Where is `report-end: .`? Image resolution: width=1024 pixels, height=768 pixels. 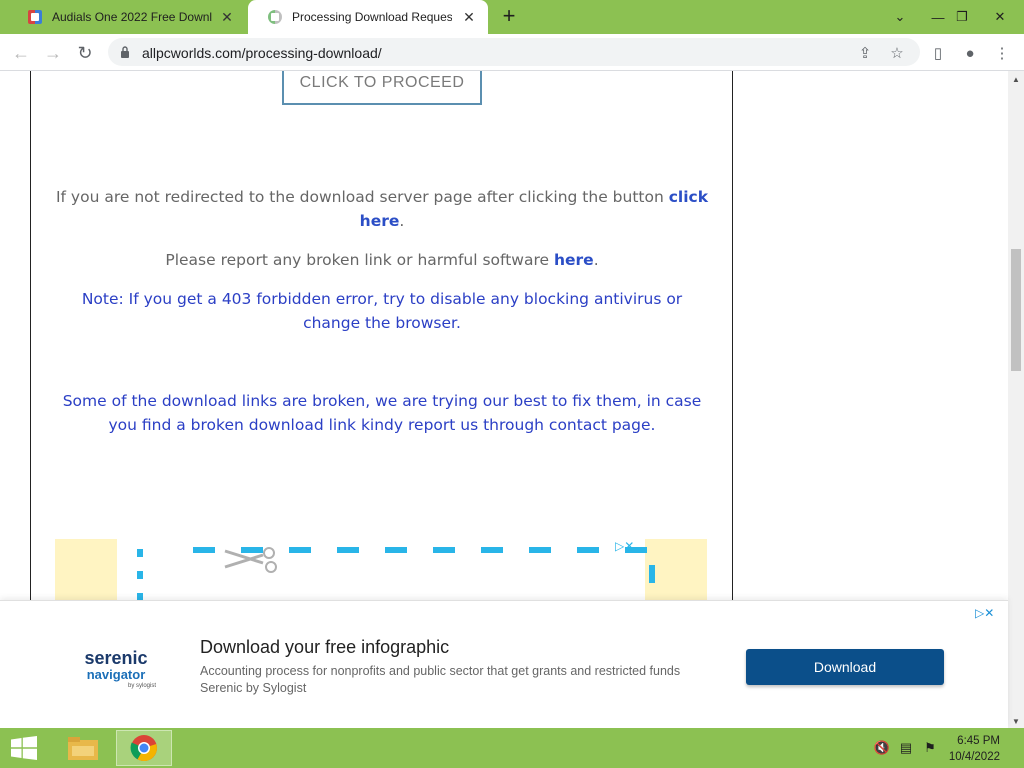 report-end: . is located at coordinates (596, 260).